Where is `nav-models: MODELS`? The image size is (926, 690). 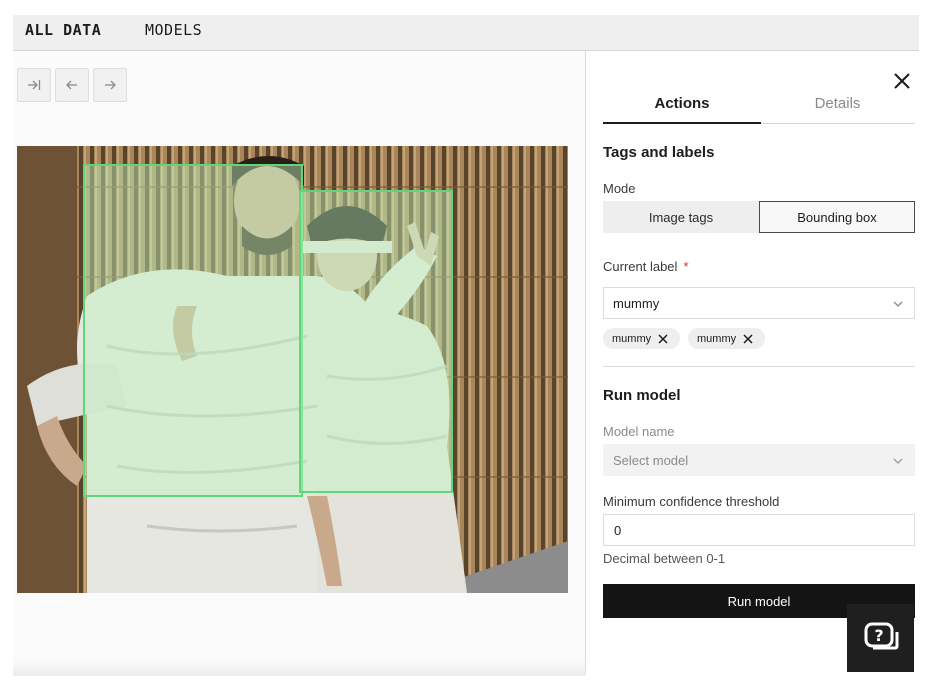 nav-models: MODELS is located at coordinates (173, 30).